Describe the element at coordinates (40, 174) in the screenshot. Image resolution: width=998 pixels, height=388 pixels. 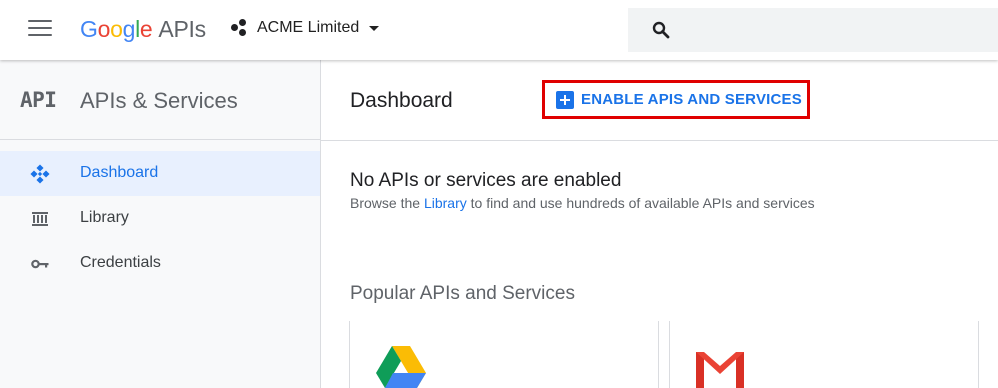
I see `dashboard-icon` at that location.